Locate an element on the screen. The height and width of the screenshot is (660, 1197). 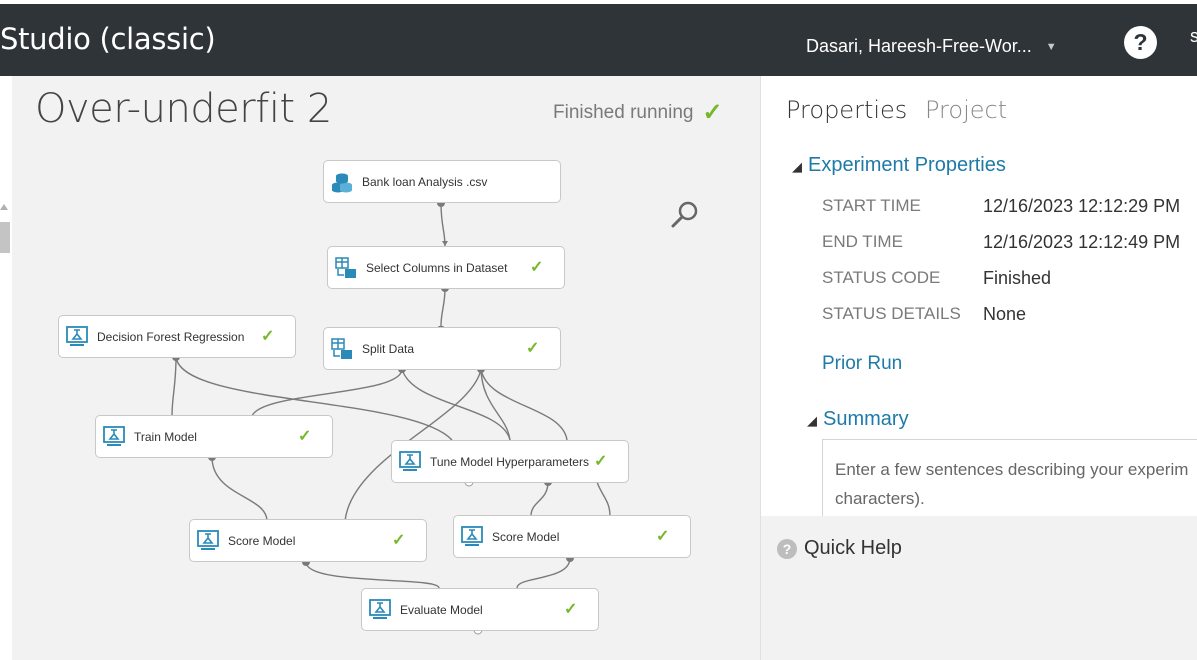
module-evaluate-model: Evaluate Model ✓ is located at coordinates (480, 609).